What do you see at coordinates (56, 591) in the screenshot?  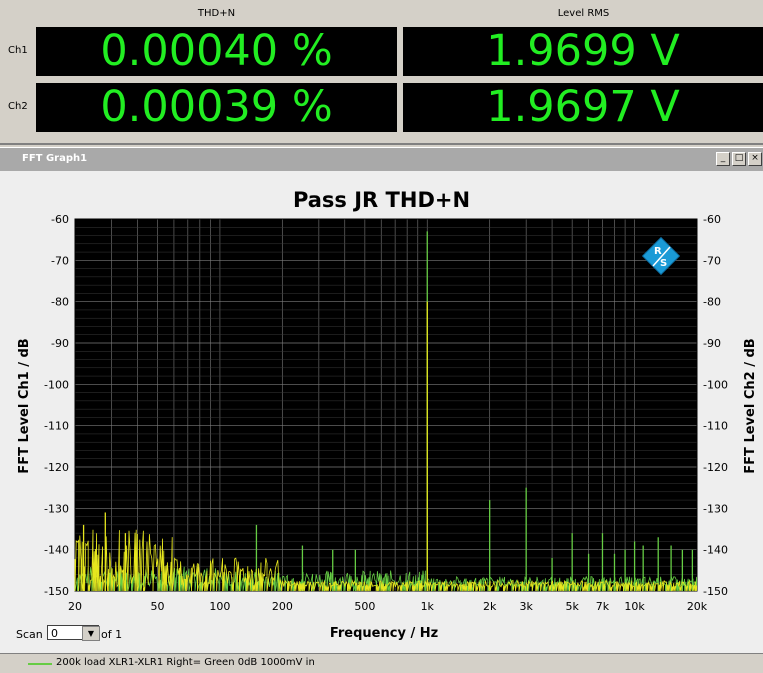 I see `y-tick-label-left: -150` at bounding box center [56, 591].